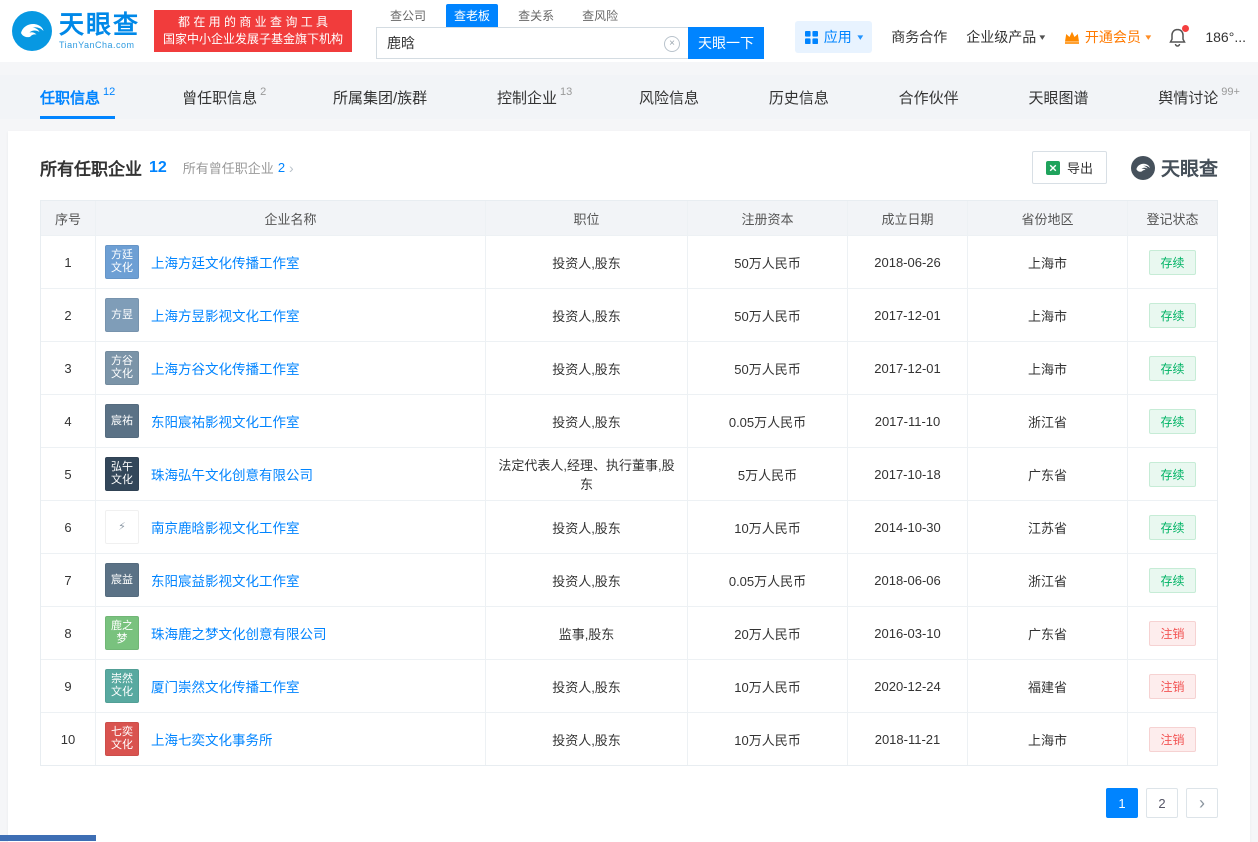 Image resolution: width=1258 pixels, height=842 pixels. I want to click on company-cell: 方谷文化 上海方谷文化传播工作室, so click(291, 368).